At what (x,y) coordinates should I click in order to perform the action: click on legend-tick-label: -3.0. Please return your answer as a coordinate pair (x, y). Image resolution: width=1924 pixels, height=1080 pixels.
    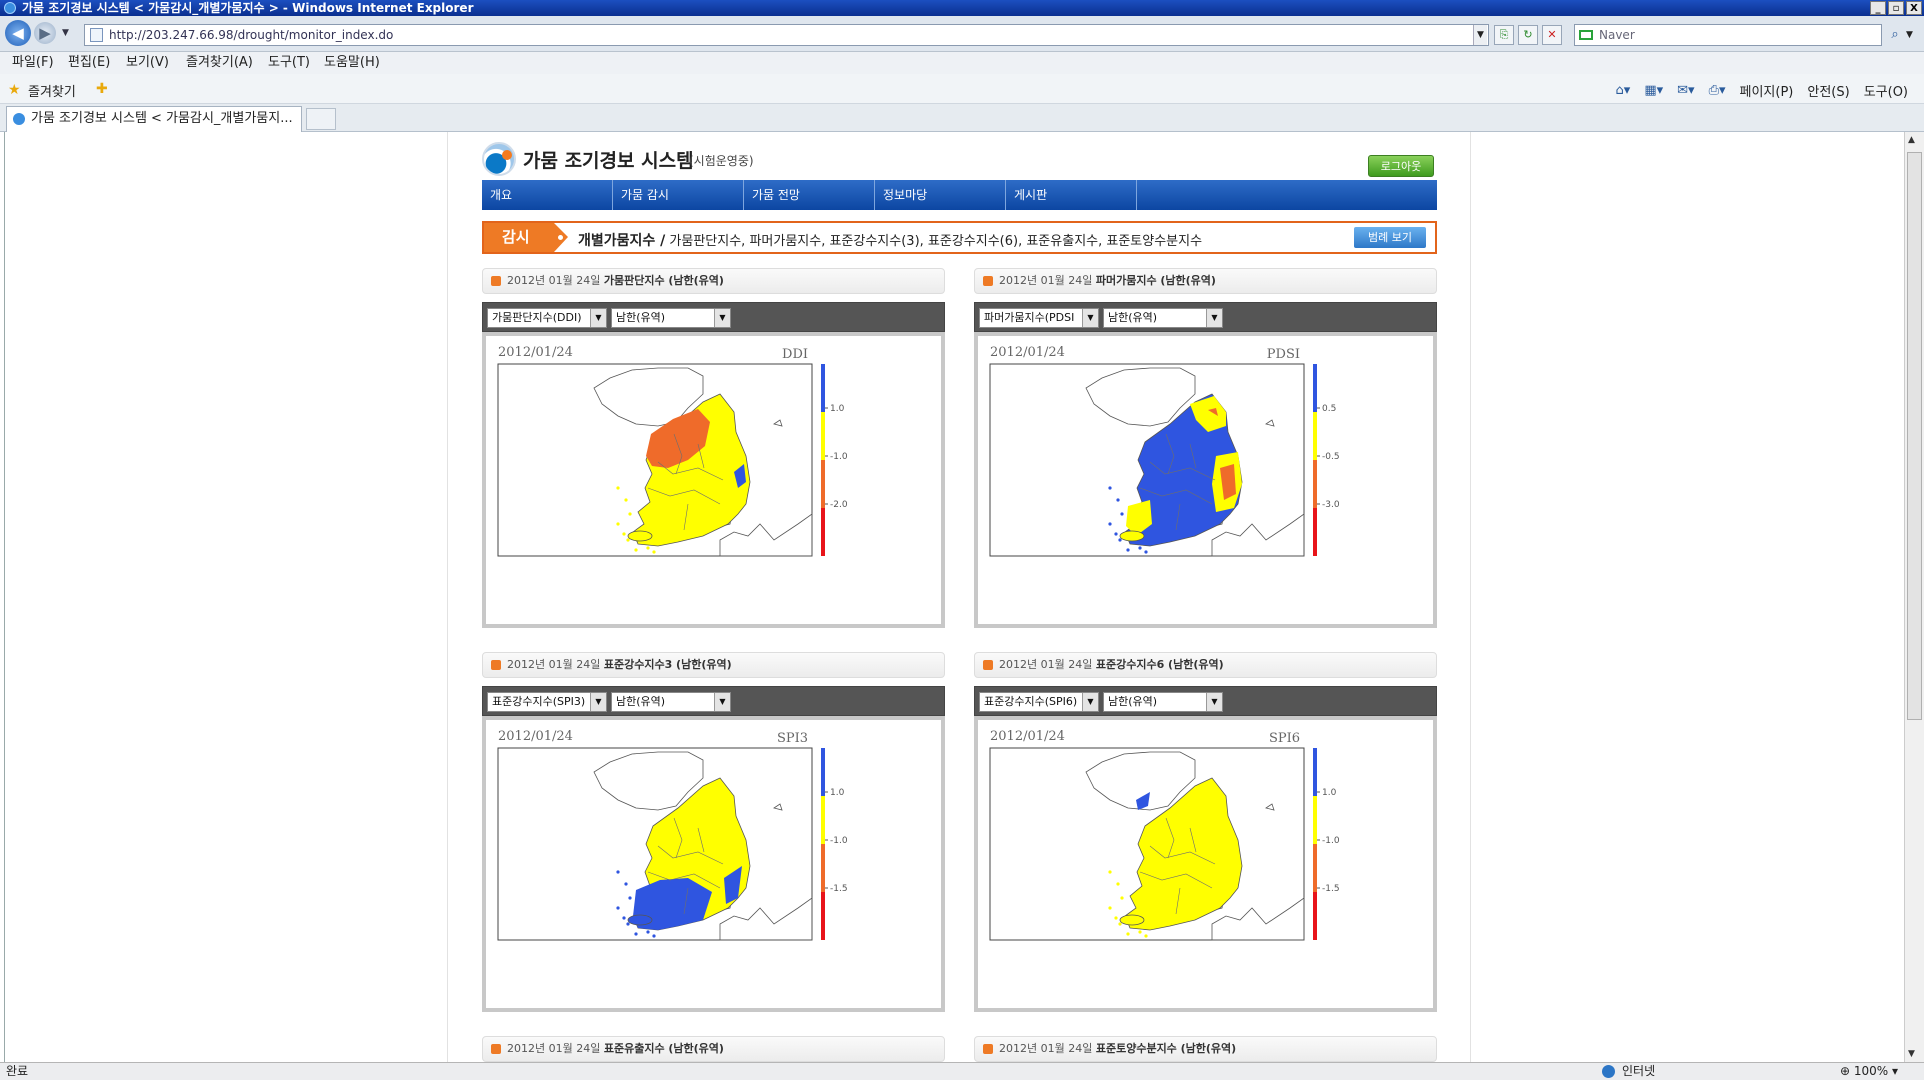
    Looking at the image, I should click on (1331, 505).